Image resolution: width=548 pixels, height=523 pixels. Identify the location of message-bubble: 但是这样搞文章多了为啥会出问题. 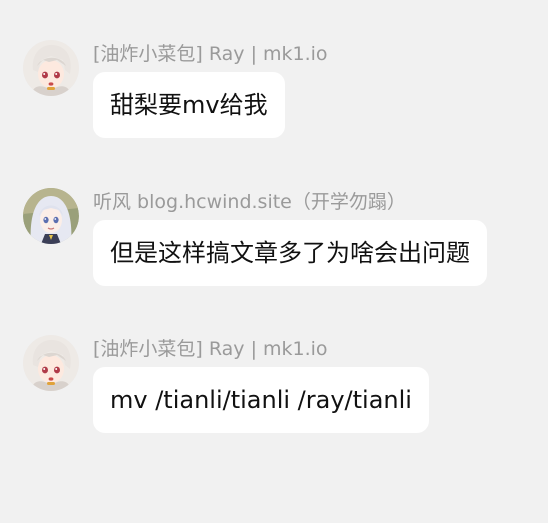
(290, 253).